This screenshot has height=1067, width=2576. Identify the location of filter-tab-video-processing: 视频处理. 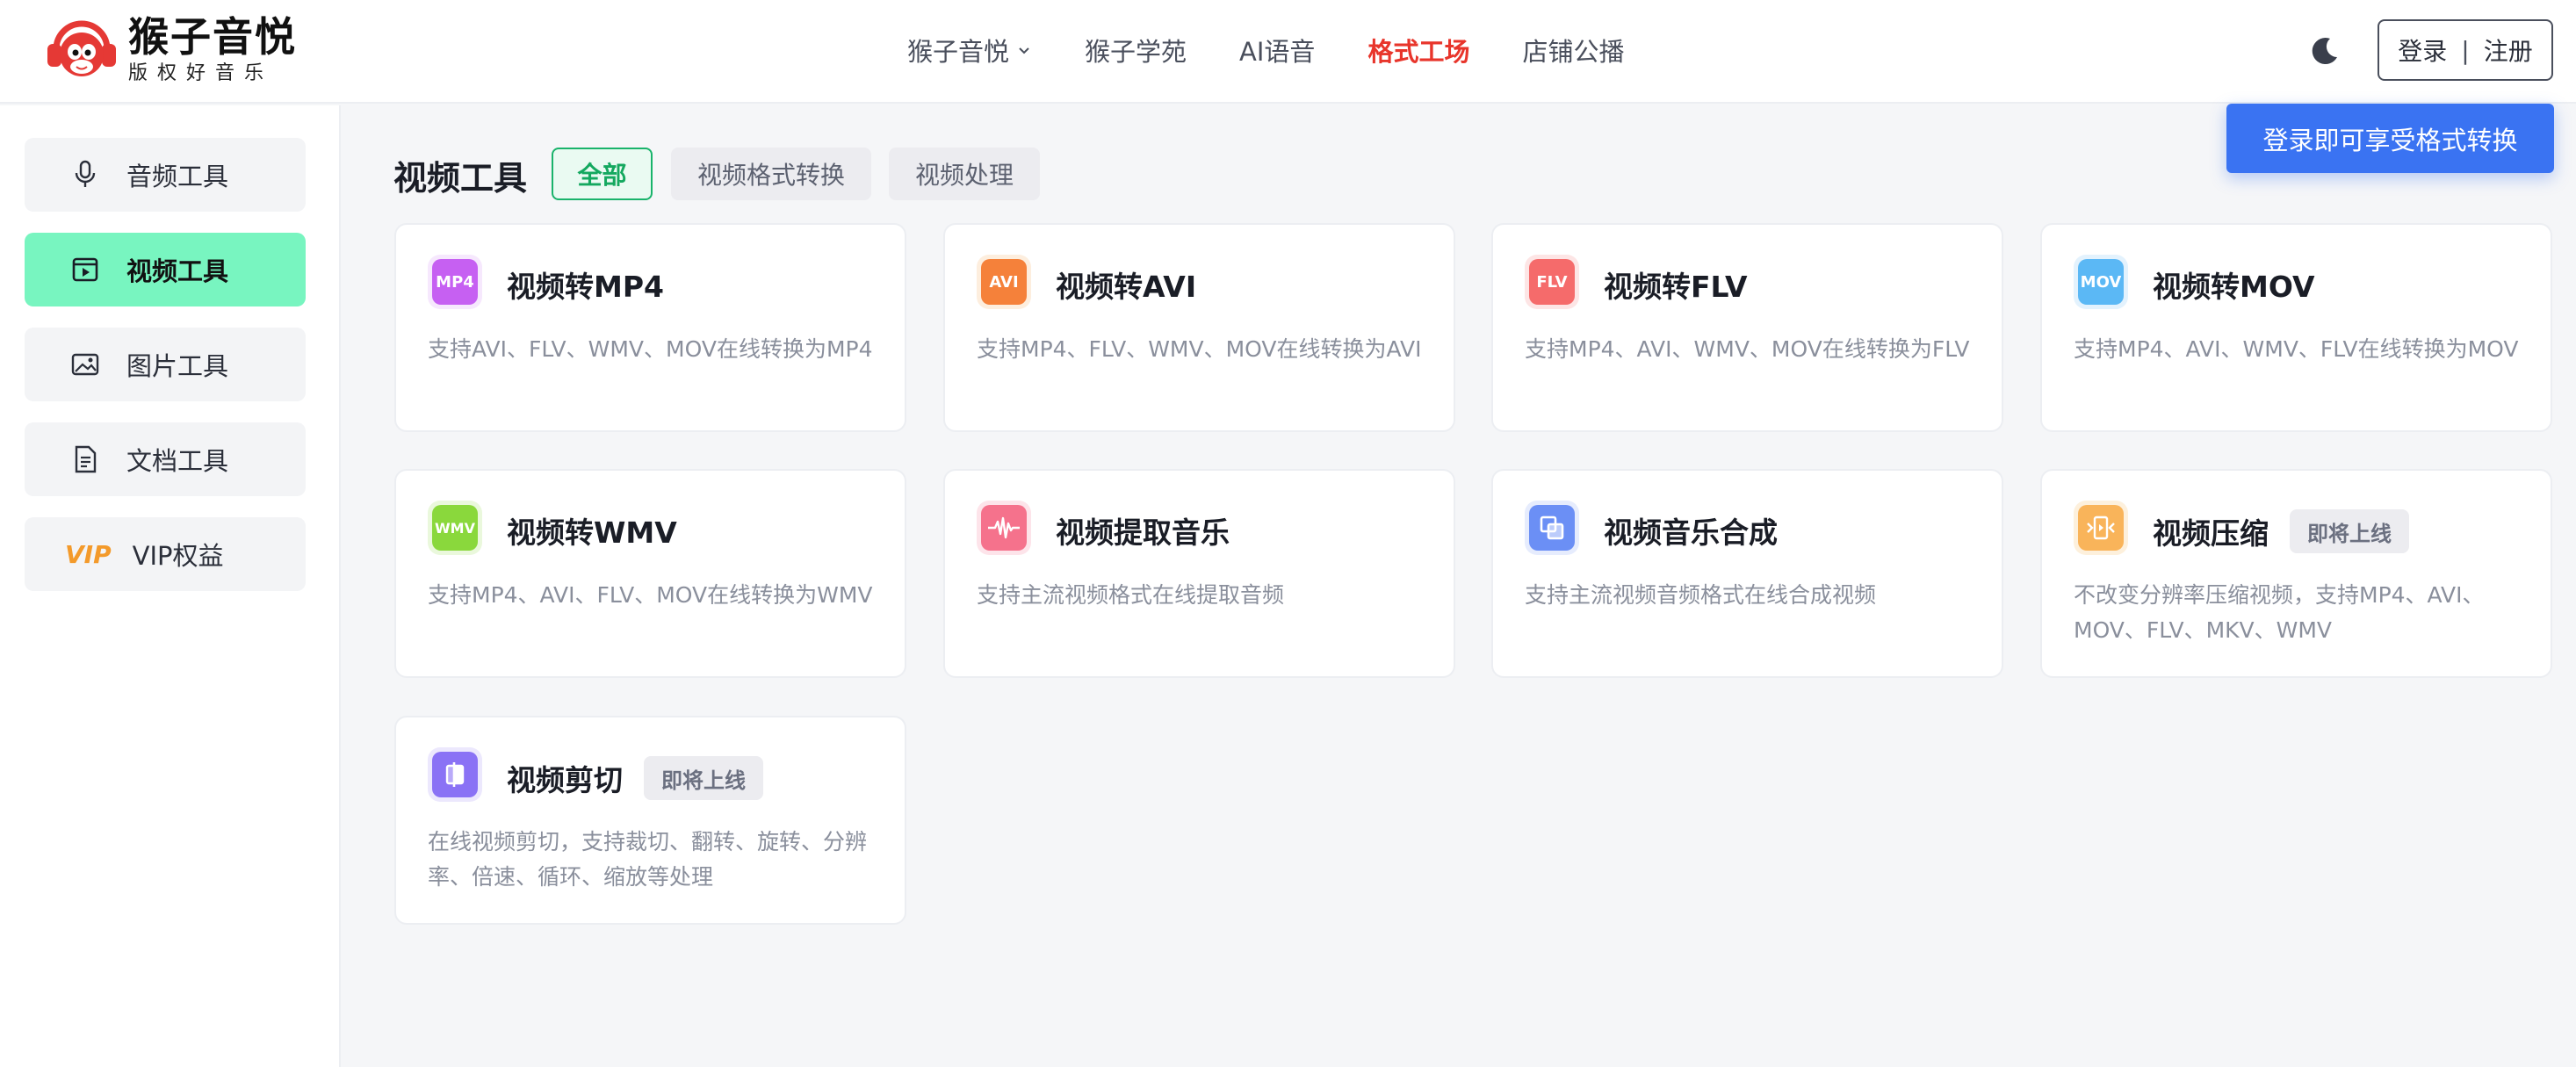
(964, 174).